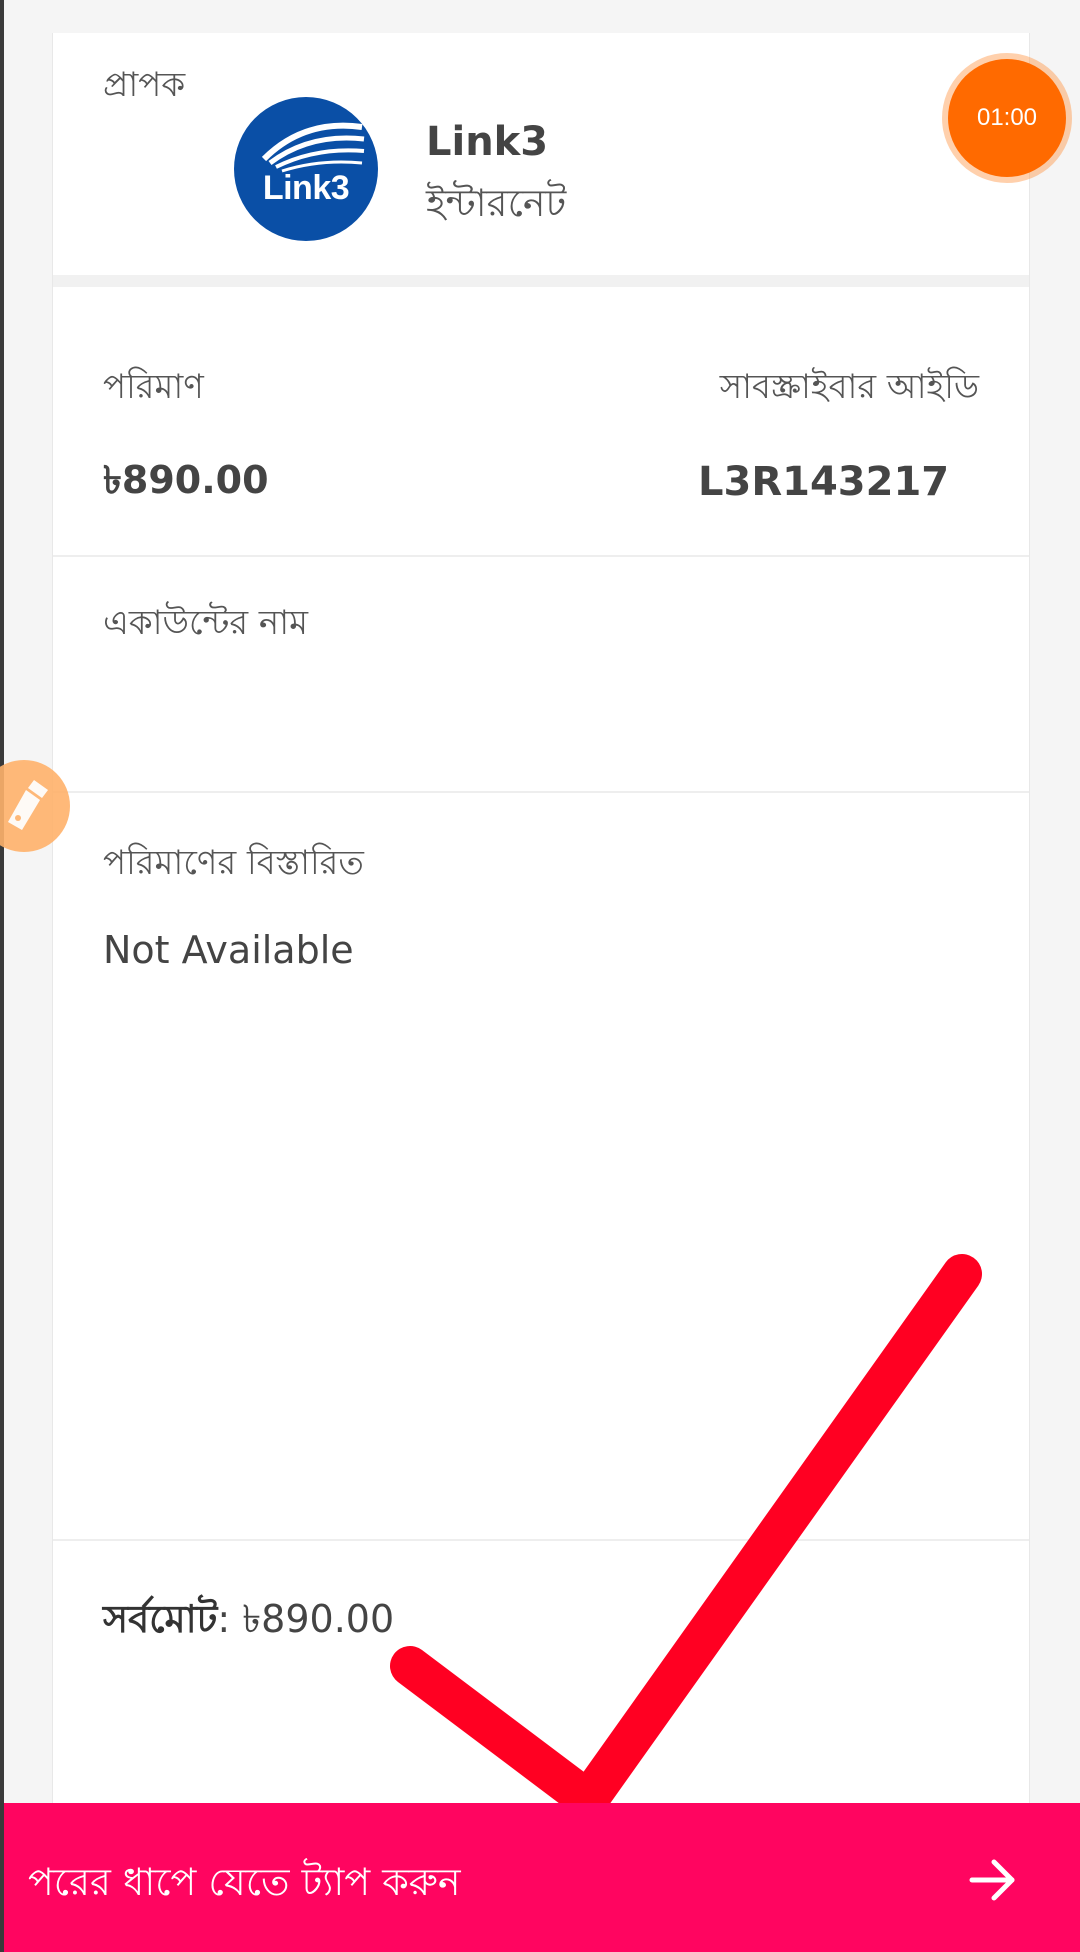 The height and width of the screenshot is (1952, 1080). Describe the element at coordinates (542, 1877) in the screenshot. I see `next-step-button: পরের ধাপে যেতে ট্যাপ করুন` at that location.